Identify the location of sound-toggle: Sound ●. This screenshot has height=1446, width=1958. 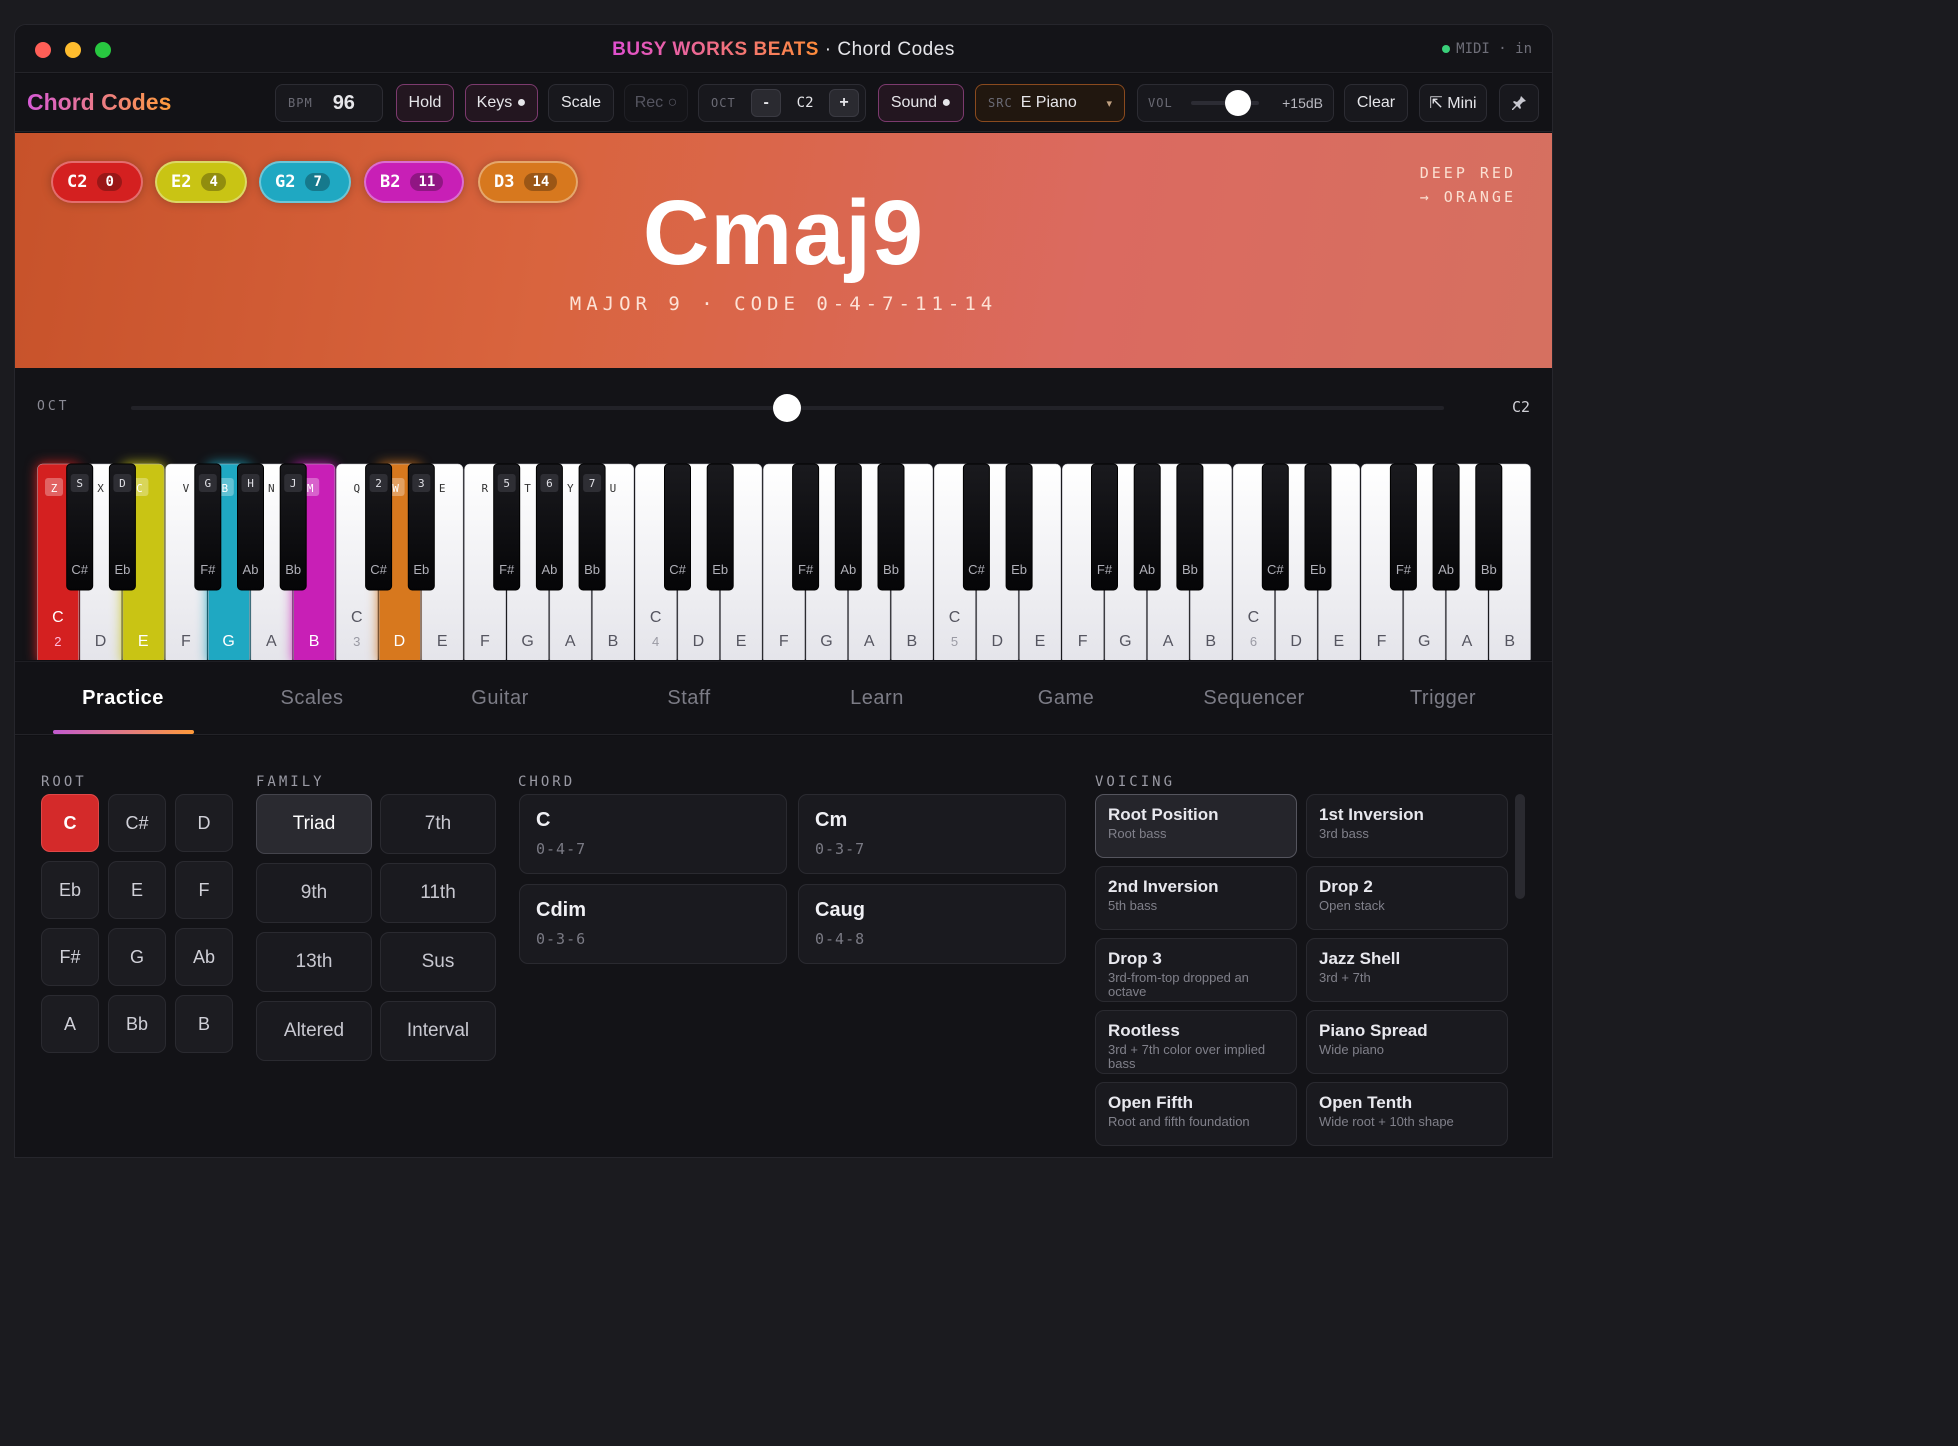
(921, 103).